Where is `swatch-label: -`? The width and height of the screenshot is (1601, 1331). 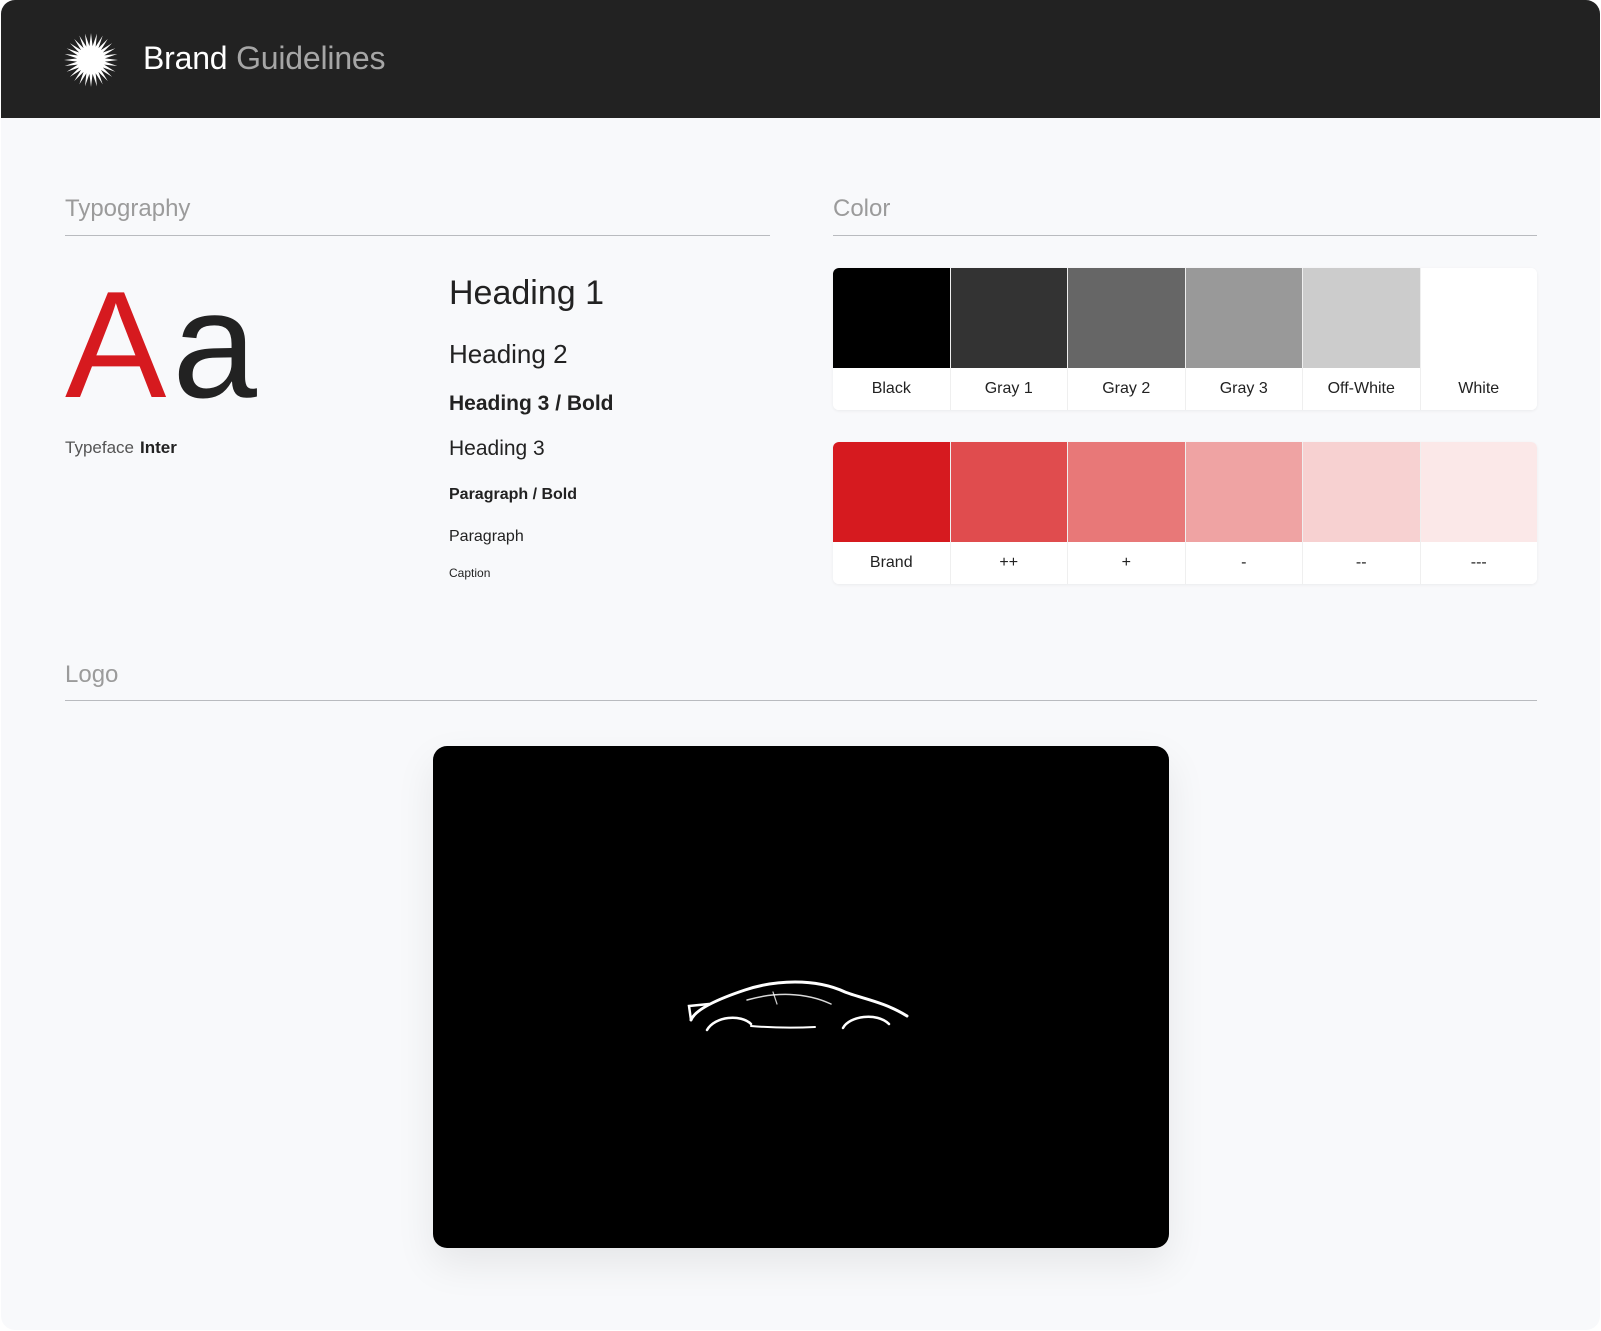
swatch-label: - is located at coordinates (1243, 563).